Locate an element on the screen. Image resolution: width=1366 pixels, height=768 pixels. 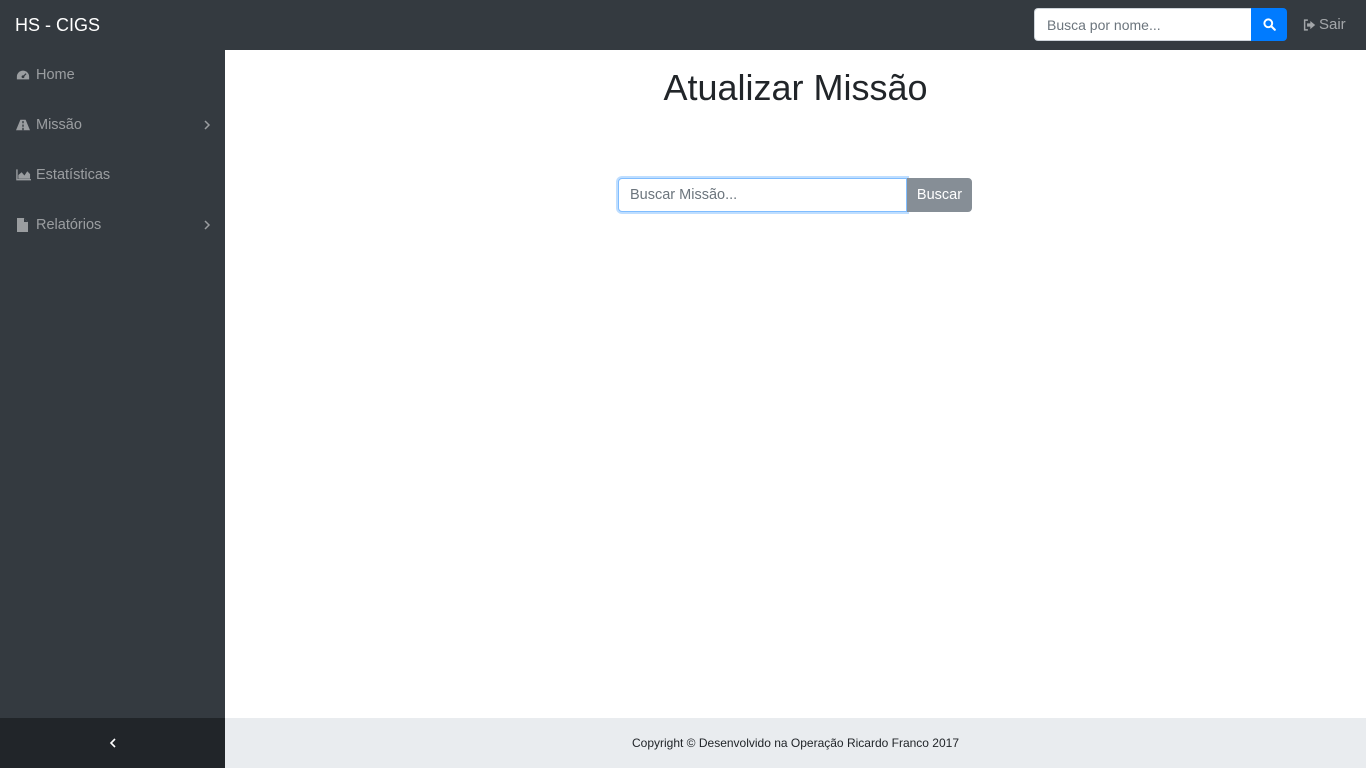
dashboard-icon is located at coordinates (24, 75).